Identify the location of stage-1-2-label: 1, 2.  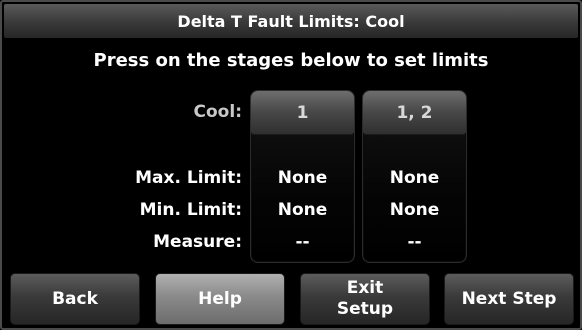
(414, 112).